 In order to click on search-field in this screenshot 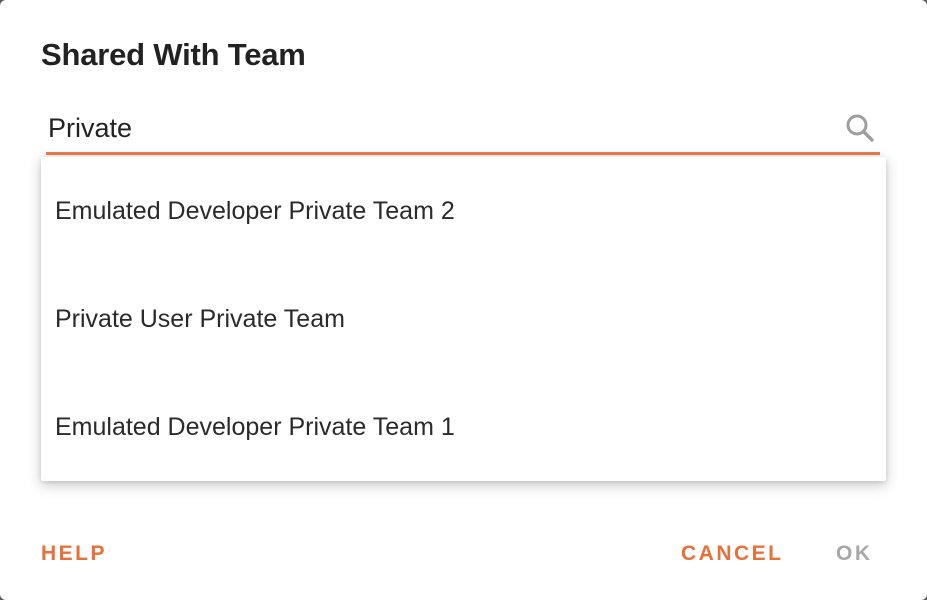, I will do `click(463, 129)`.